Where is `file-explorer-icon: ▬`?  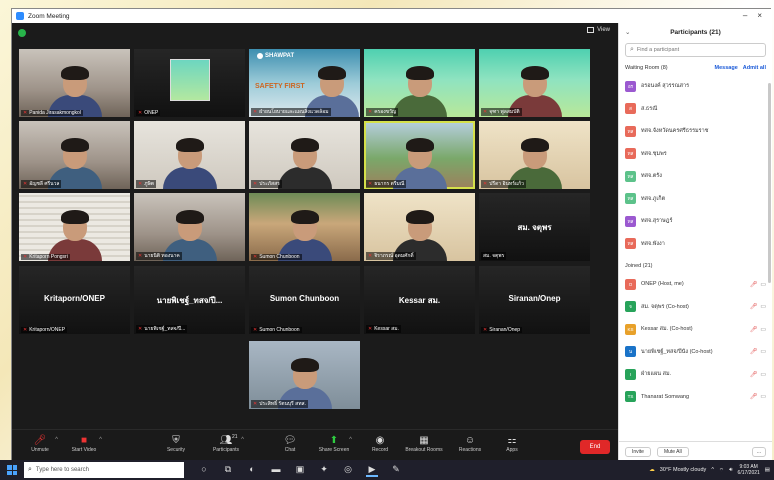 file-explorer-icon: ▬ is located at coordinates (276, 470).